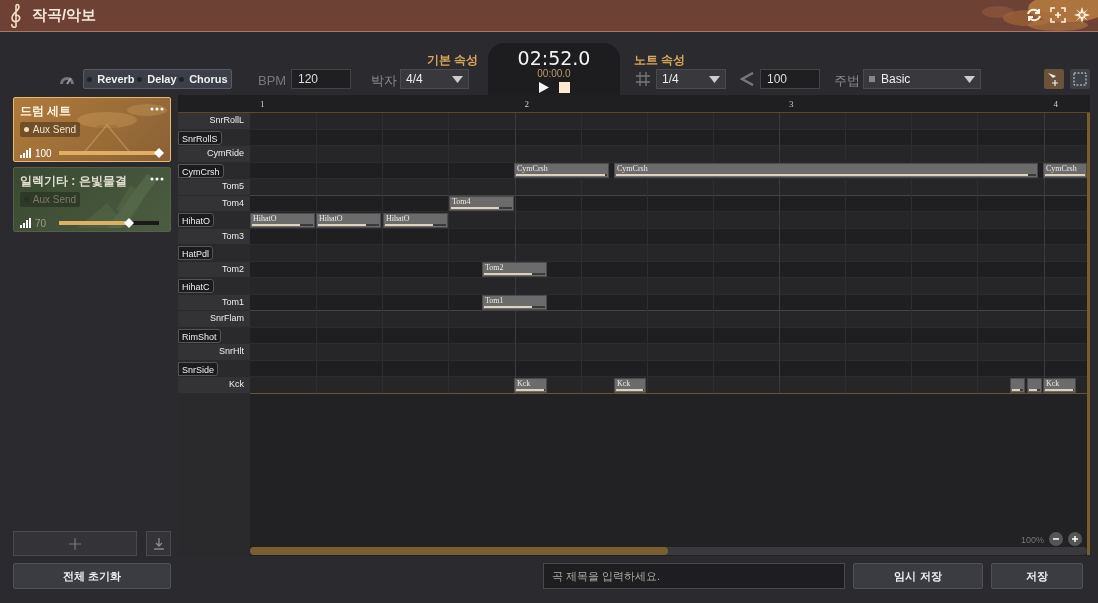 This screenshot has height=603, width=1098. I want to click on reset-all-button: 전체 초기화, so click(92, 576).